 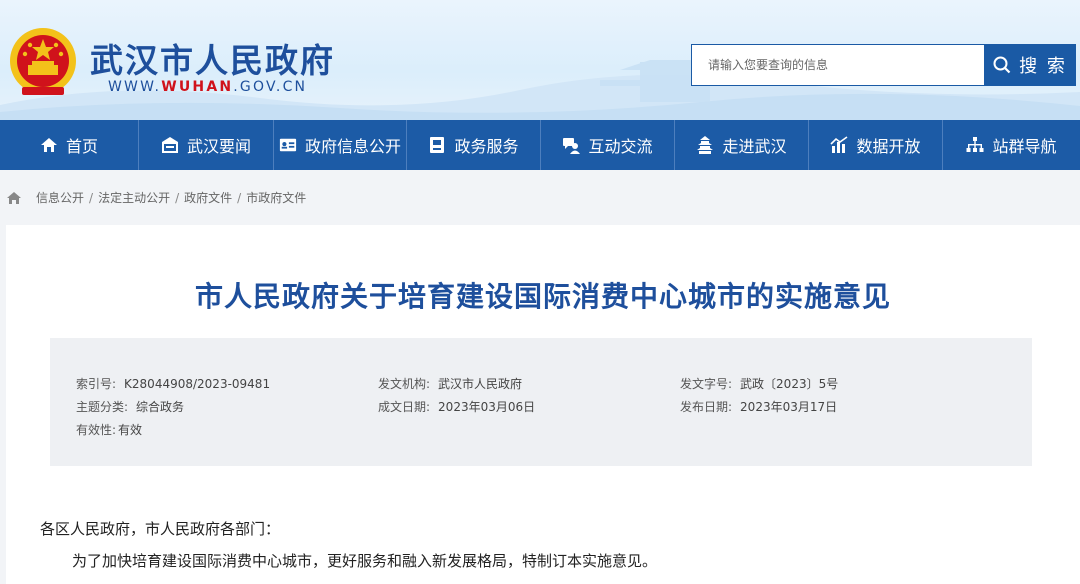 I want to click on article-title: 市人民政府关于培育建设国际消费中心城市的实施意见, so click(x=542, y=296).